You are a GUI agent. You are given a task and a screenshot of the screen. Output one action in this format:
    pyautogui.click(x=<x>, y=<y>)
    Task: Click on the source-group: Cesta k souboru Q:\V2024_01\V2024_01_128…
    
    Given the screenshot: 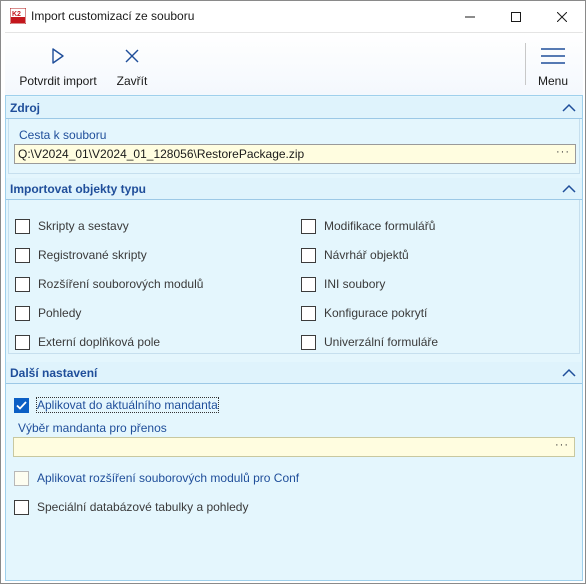 What is the action you would take?
    pyautogui.click(x=294, y=146)
    